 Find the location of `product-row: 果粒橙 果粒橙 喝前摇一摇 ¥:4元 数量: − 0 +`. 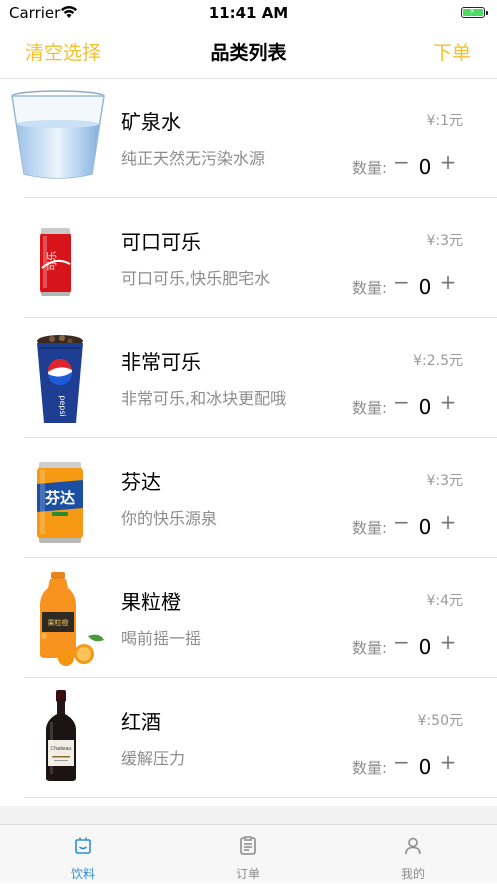

product-row: 果粒橙 果粒橙 喝前摇一摇 ¥:4元 数量: − 0 + is located at coordinates (248, 618).